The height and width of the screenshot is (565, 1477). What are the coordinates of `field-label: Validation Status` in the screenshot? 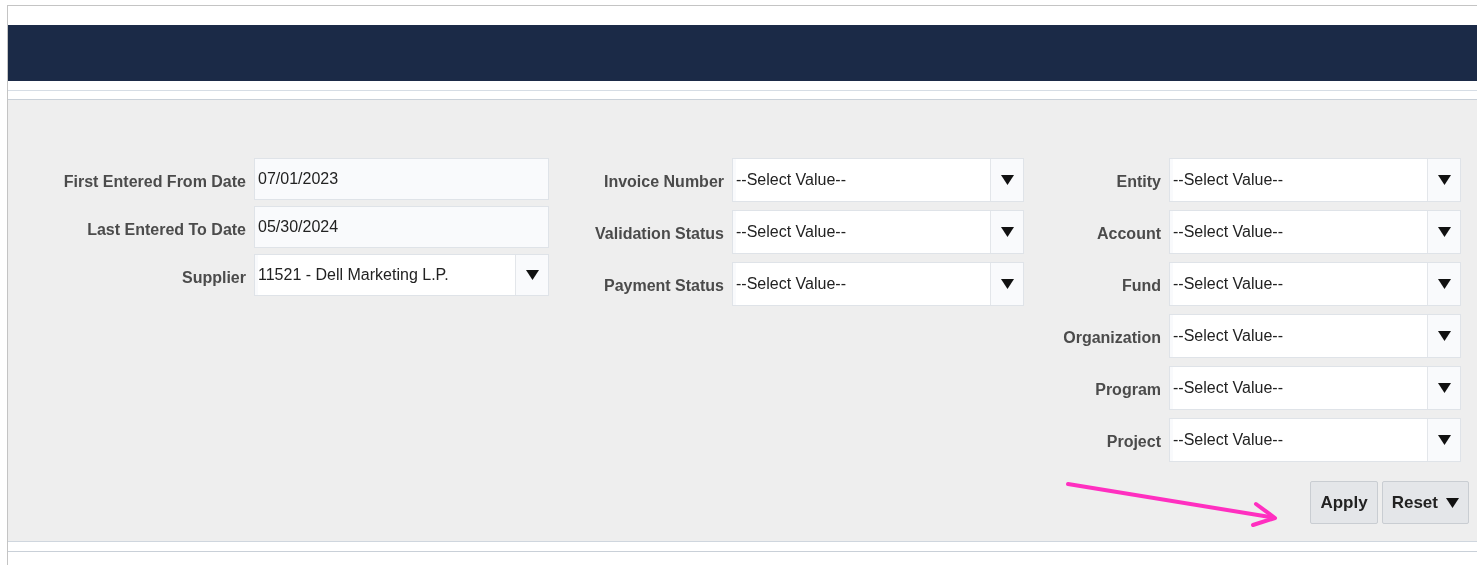 It's located at (659, 234).